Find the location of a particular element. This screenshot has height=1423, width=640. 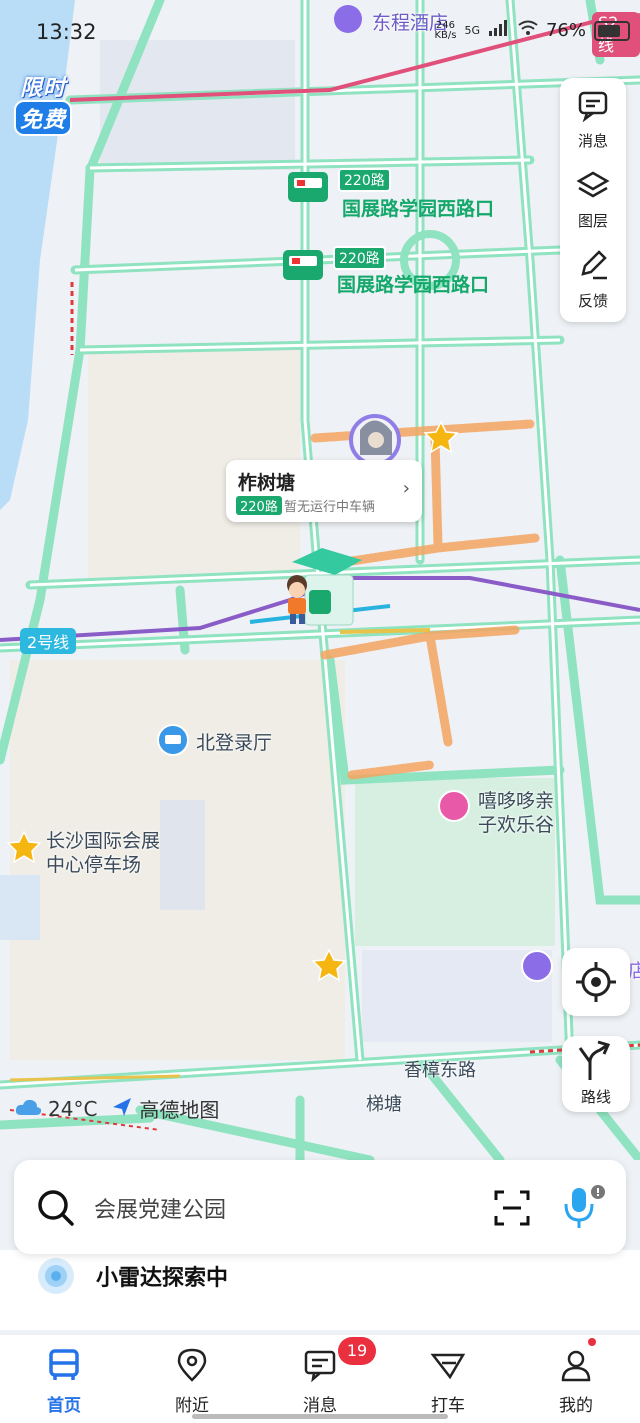

nav-taxi-label: 打车 is located at coordinates (448, 1406).